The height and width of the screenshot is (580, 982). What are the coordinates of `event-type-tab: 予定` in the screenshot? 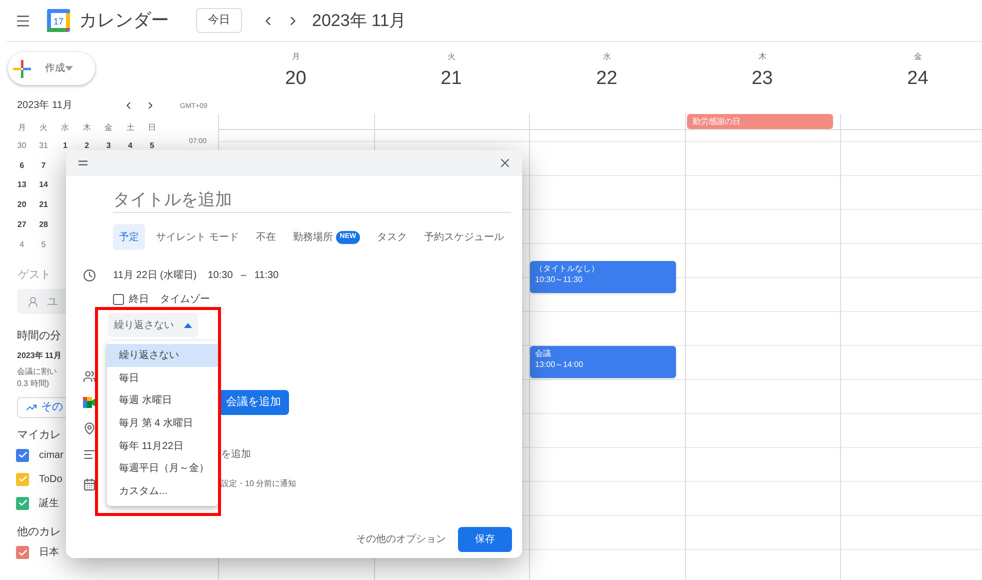 It's located at (129, 237).